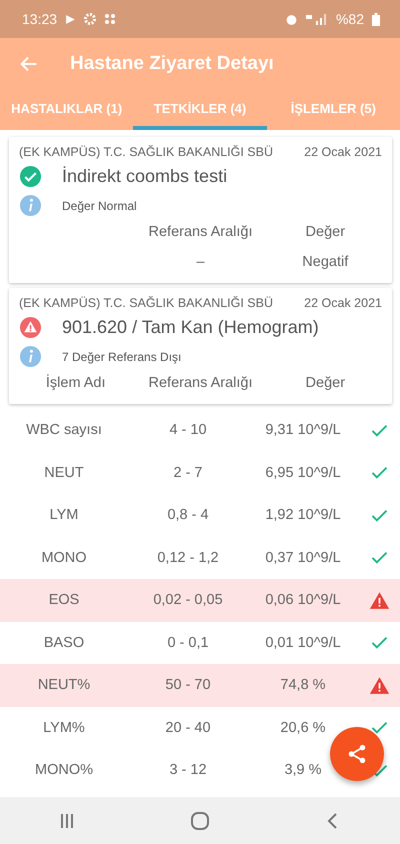 The image size is (400, 844). Describe the element at coordinates (188, 430) in the screenshot. I see `reference-range: 4 - 10` at that location.